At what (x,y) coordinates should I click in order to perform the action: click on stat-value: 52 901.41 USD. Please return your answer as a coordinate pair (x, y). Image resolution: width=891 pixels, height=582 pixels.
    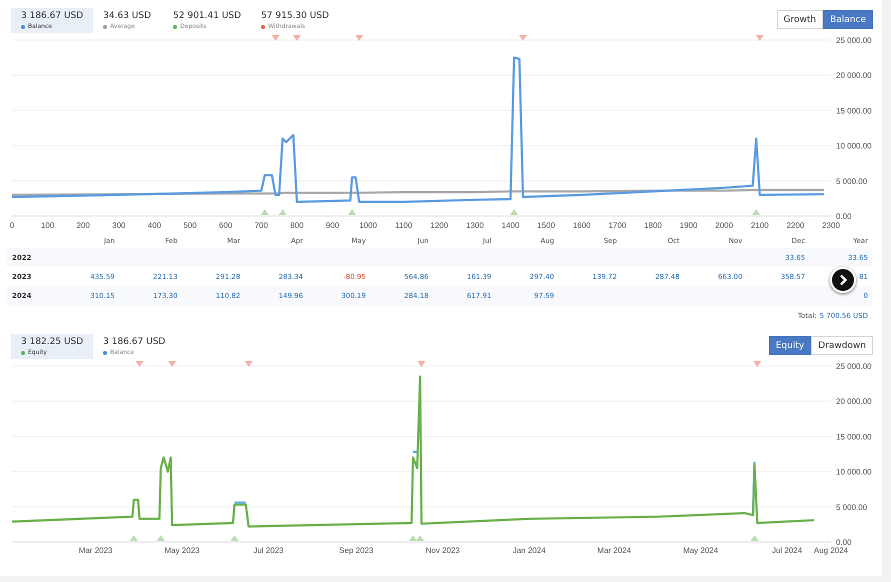
    Looking at the image, I should click on (207, 16).